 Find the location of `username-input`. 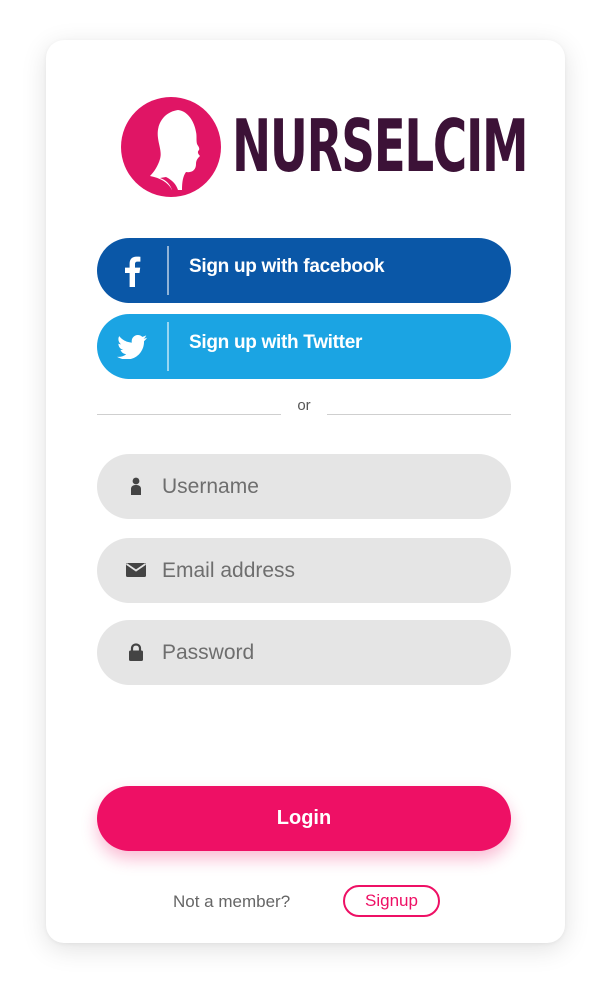

username-input is located at coordinates (327, 486).